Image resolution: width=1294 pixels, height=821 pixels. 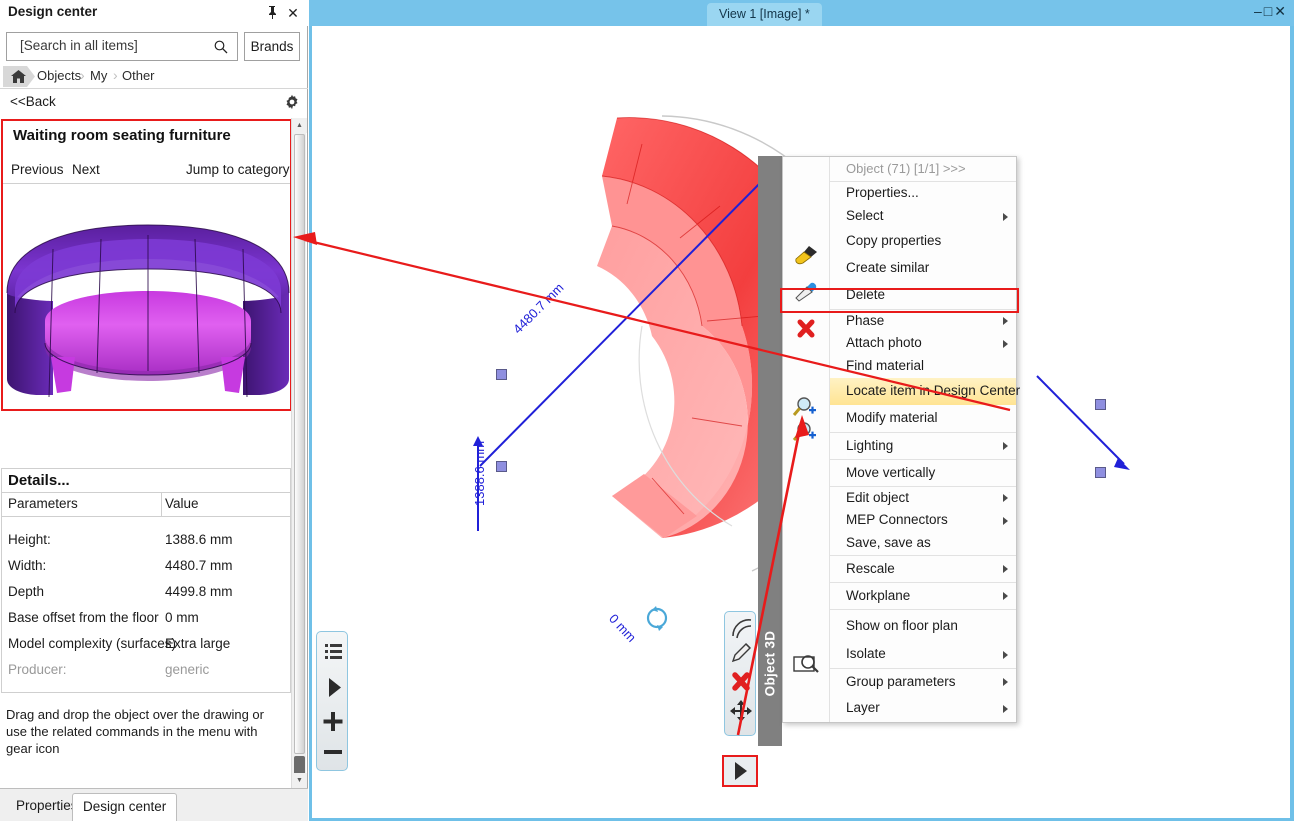 I want to click on object-3d-strip: Object 3D, so click(x=770, y=451).